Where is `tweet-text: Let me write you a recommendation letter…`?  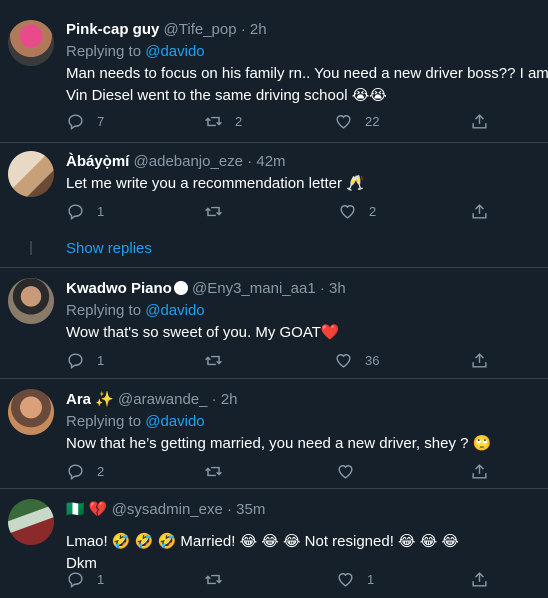 tweet-text: Let me write you a recommendation letter… is located at coordinates (215, 183).